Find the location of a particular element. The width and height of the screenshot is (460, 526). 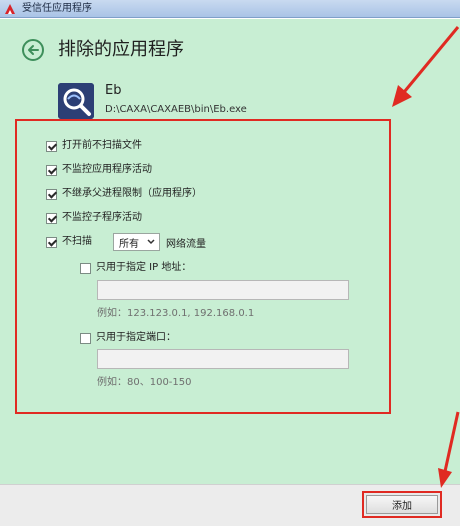

add-button-label: 添加 is located at coordinates (402, 506).